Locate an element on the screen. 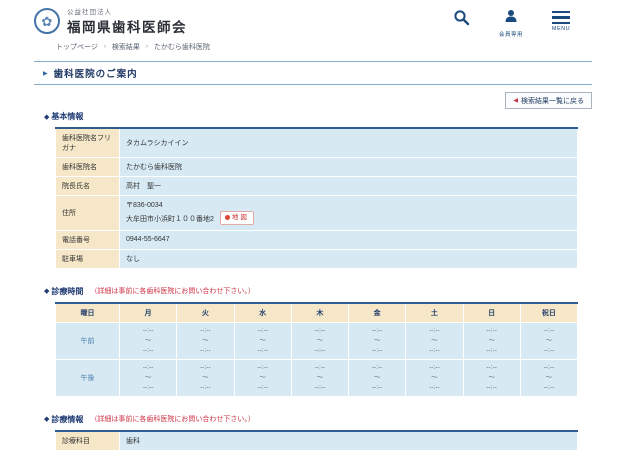 Image resolution: width=640 pixels, height=451 pixels. row-label: 歯科医院名 is located at coordinates (87, 167).